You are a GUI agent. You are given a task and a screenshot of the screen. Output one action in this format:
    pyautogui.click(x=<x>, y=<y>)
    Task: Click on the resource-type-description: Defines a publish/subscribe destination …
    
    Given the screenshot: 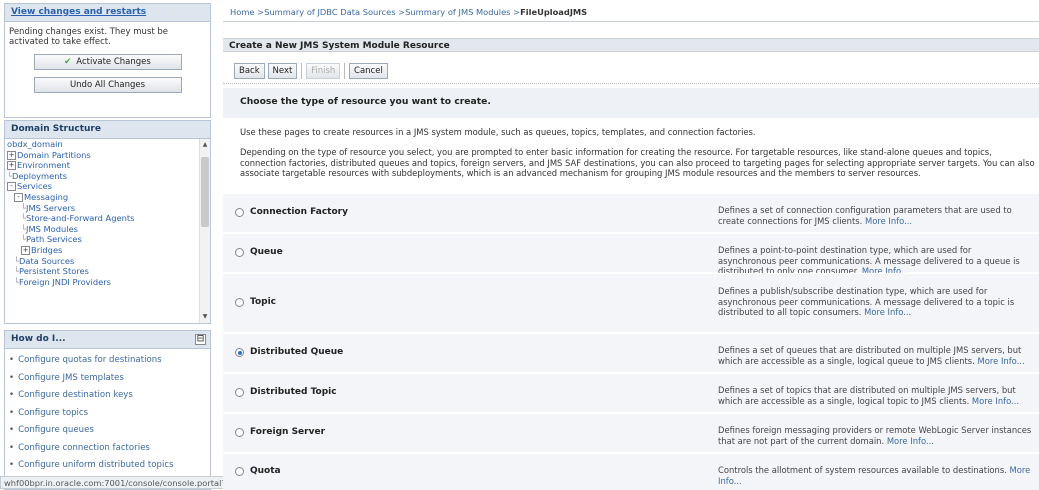 What is the action you would take?
    pyautogui.click(x=875, y=302)
    